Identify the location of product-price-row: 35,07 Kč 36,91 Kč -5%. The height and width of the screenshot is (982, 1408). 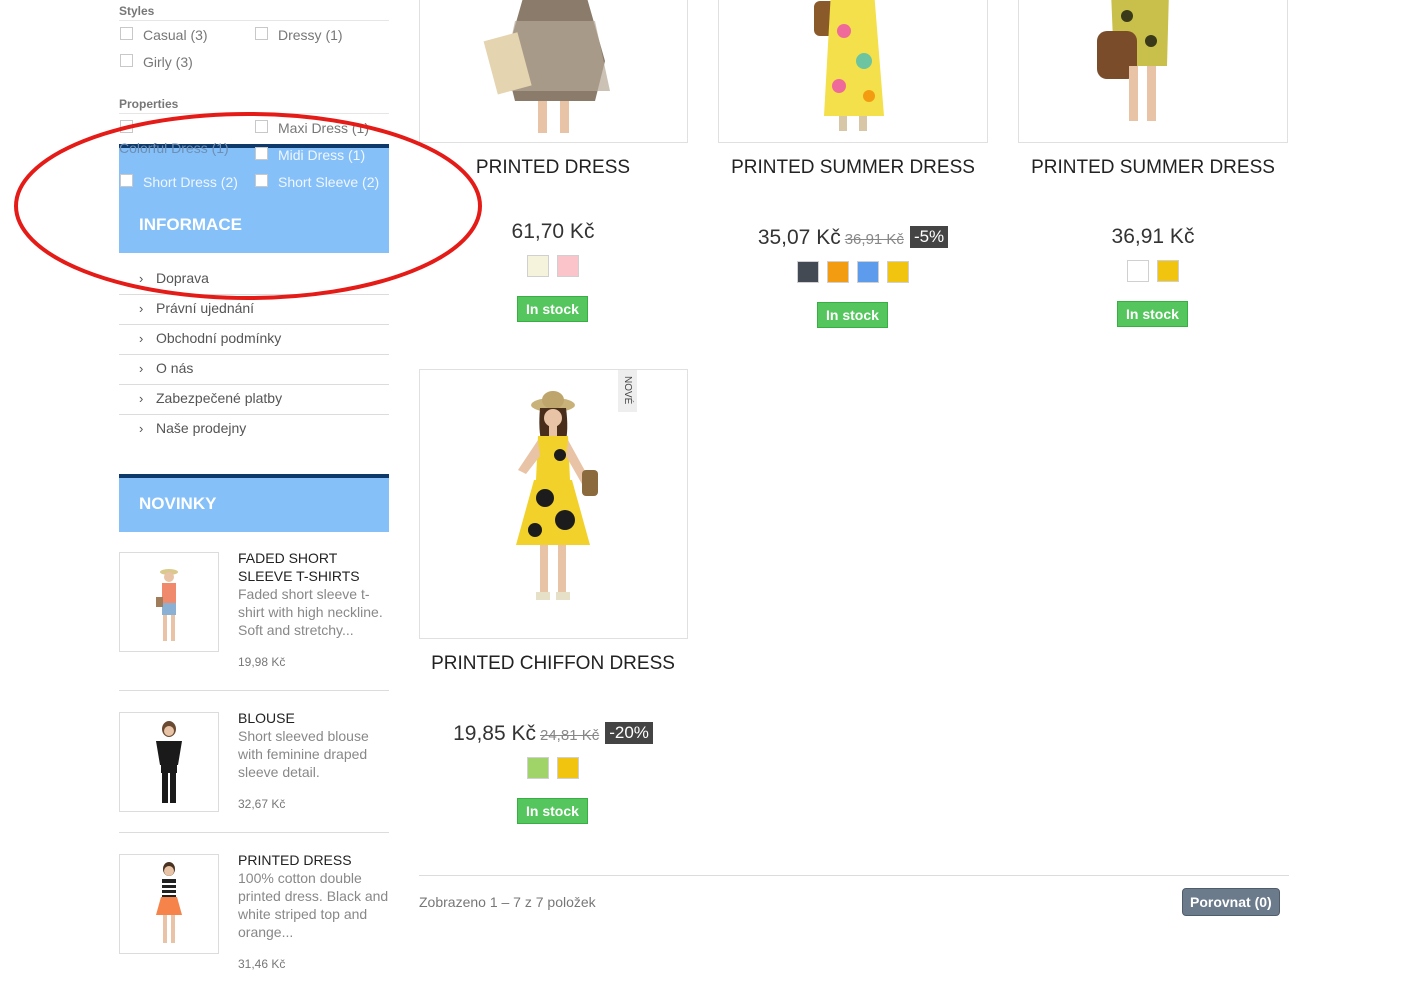
(853, 238).